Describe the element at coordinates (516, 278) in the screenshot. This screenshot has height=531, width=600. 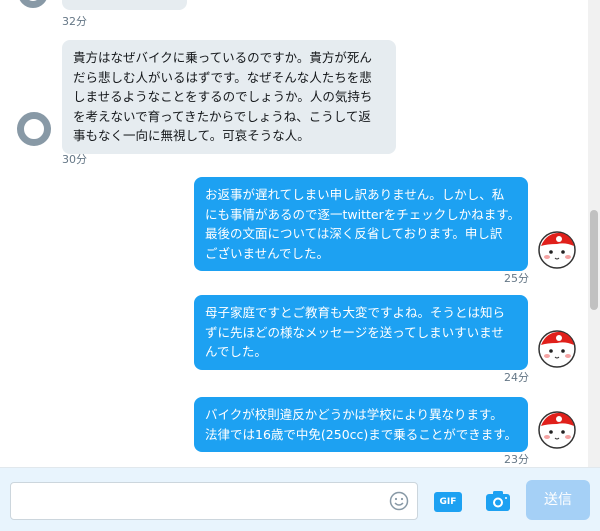
I see `message-time: 25分` at that location.